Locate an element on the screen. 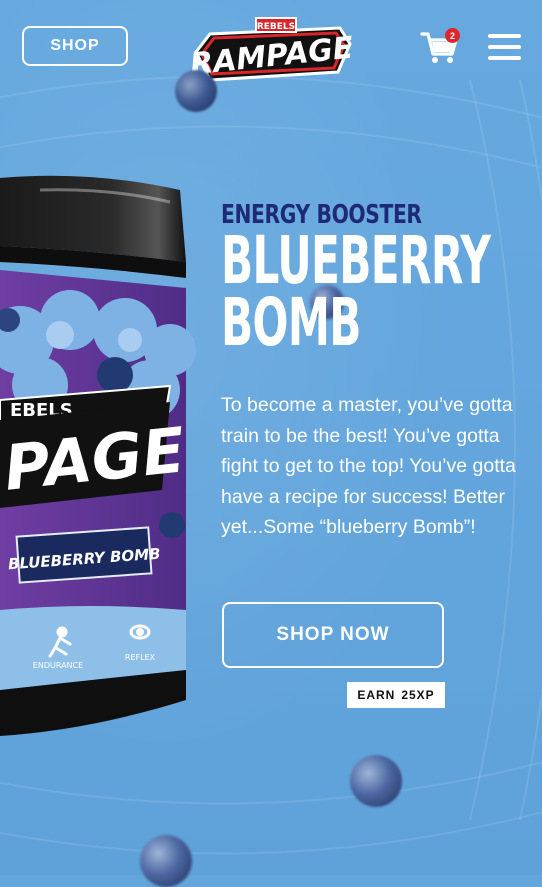 Image resolution: width=542 pixels, height=887 pixels. earn-xp-badge: EARN 25XP is located at coordinates (396, 695).